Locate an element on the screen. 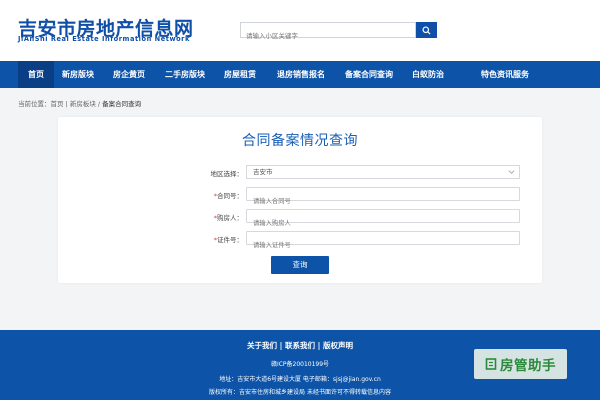 Image resolution: width=600 pixels, height=400 pixels. buyer-label: 购房人： is located at coordinates (230, 218).